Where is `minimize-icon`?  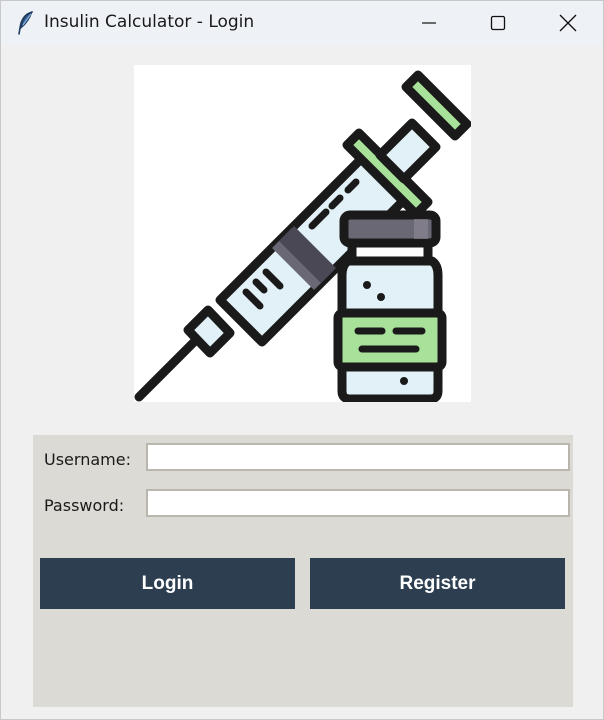
minimize-icon is located at coordinates (429, 23).